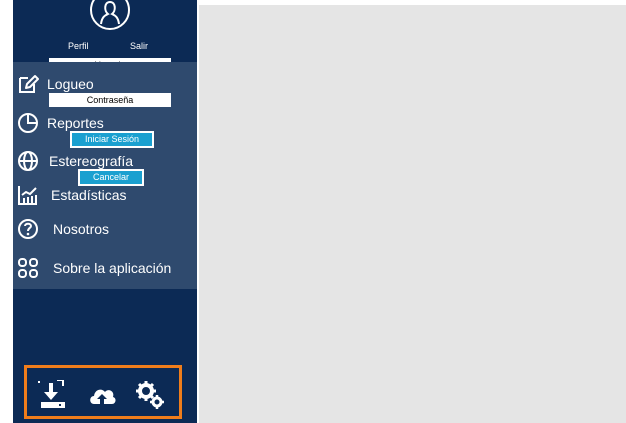 This screenshot has width=626, height=423. Describe the element at coordinates (28, 123) in the screenshot. I see `pie-chart-icon` at that location.